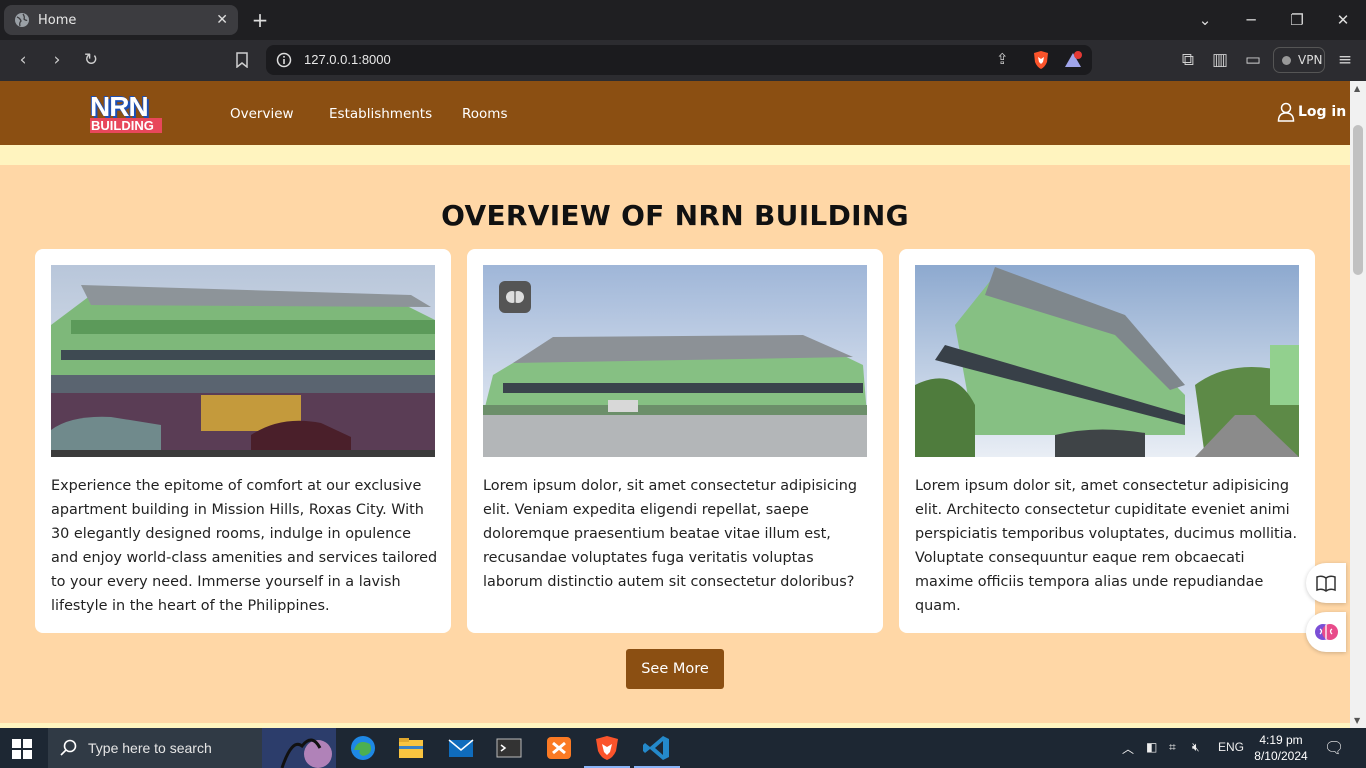 This screenshot has width=1366, height=768. Describe the element at coordinates (1281, 748) in the screenshot. I see `system-clock: 4:19 pm 8/10/2024` at that location.